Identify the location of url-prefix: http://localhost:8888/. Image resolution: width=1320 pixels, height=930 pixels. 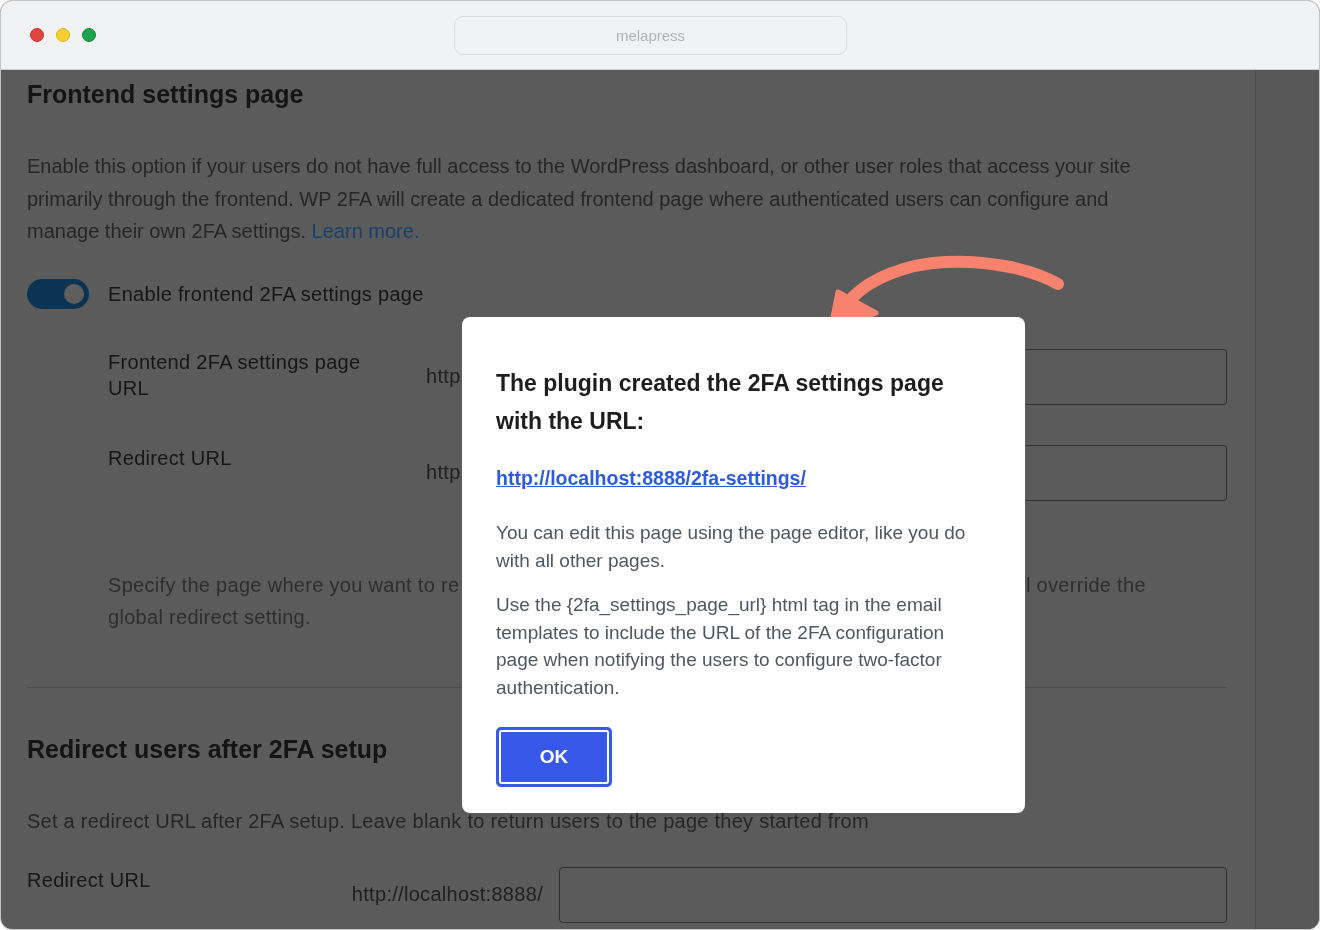
(447, 894).